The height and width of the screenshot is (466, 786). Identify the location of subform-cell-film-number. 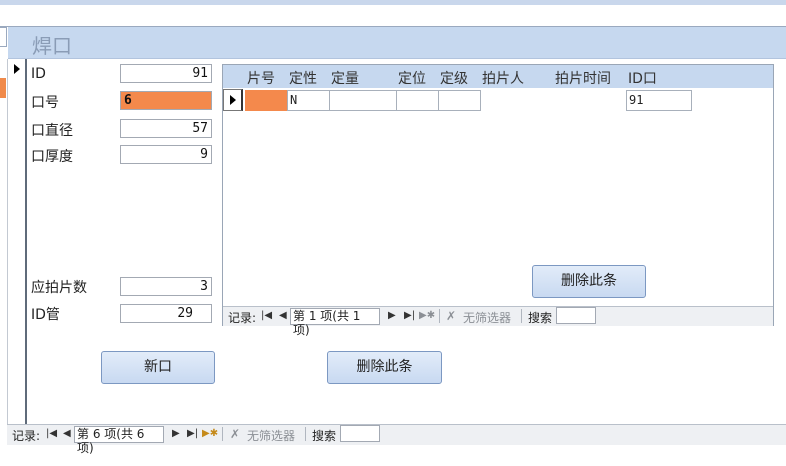
(266, 100).